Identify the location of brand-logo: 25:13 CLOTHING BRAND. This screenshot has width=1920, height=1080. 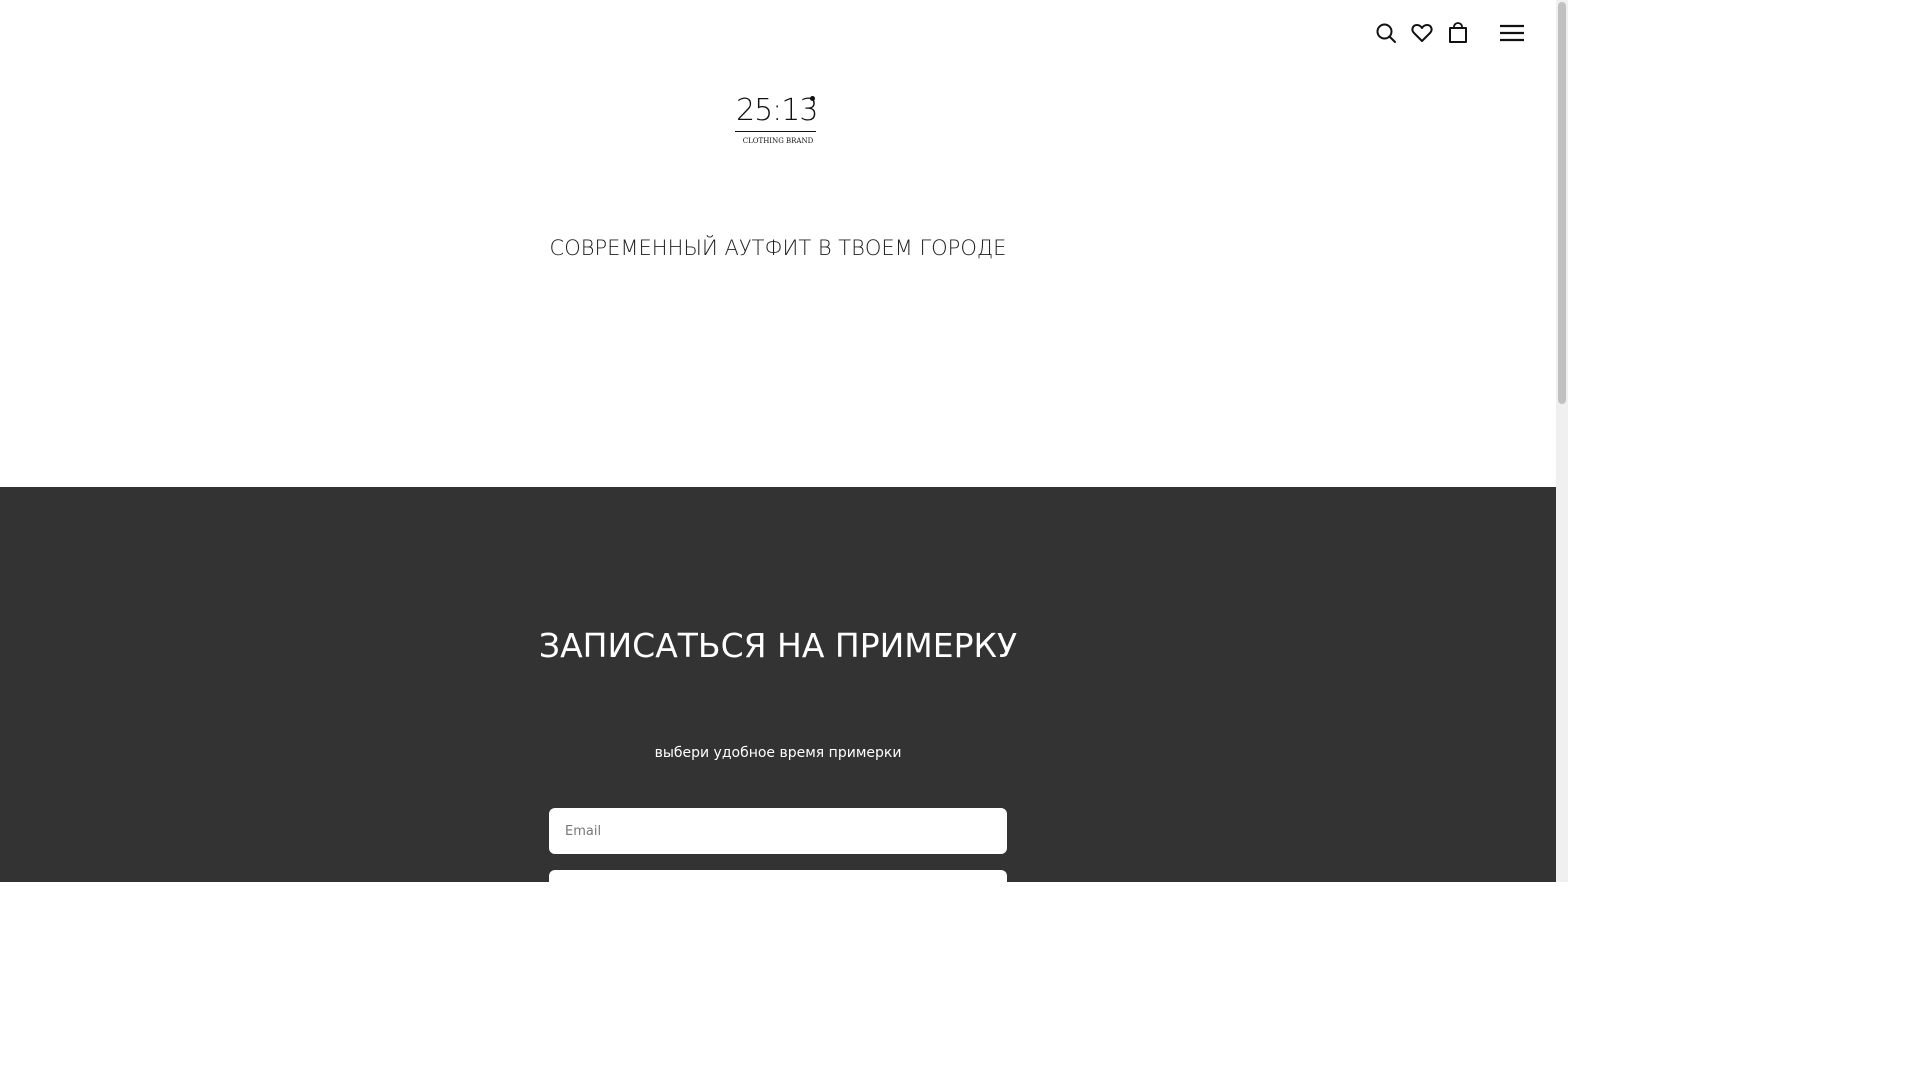
(776, 122).